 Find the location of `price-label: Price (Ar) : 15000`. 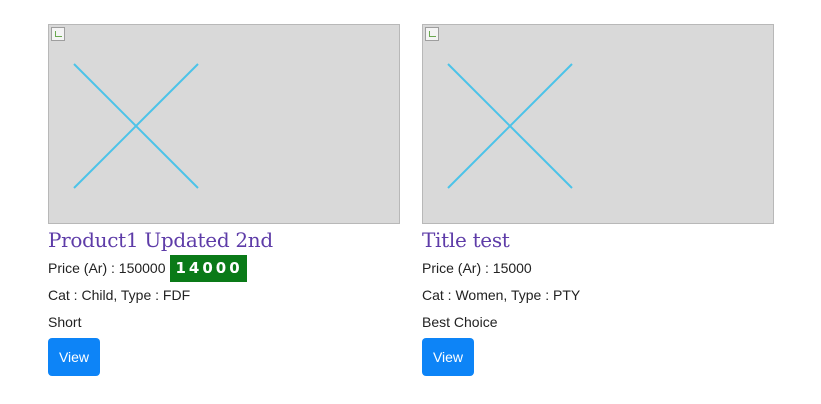

price-label: Price (Ar) : 15000 is located at coordinates (477, 268).